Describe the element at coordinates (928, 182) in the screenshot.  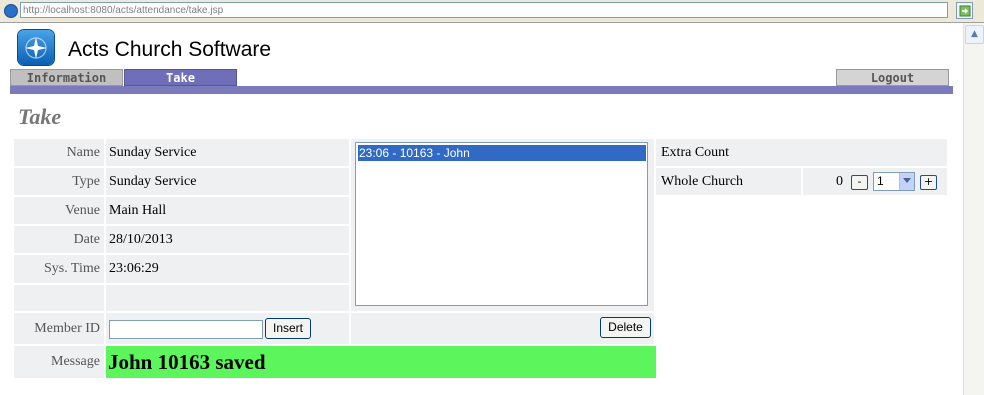
I see `increment-button: +` at that location.